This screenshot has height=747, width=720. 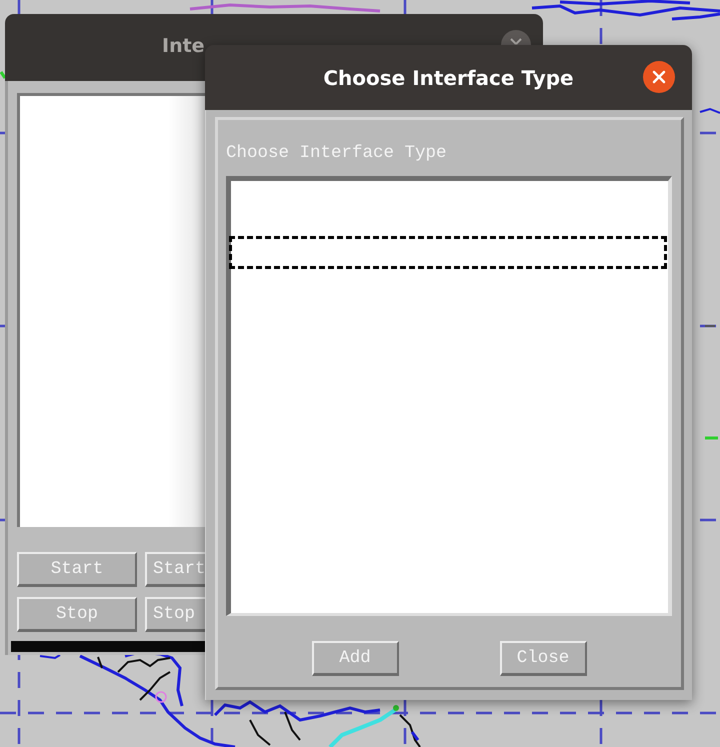 I want to click on add-button: Add, so click(x=355, y=658).